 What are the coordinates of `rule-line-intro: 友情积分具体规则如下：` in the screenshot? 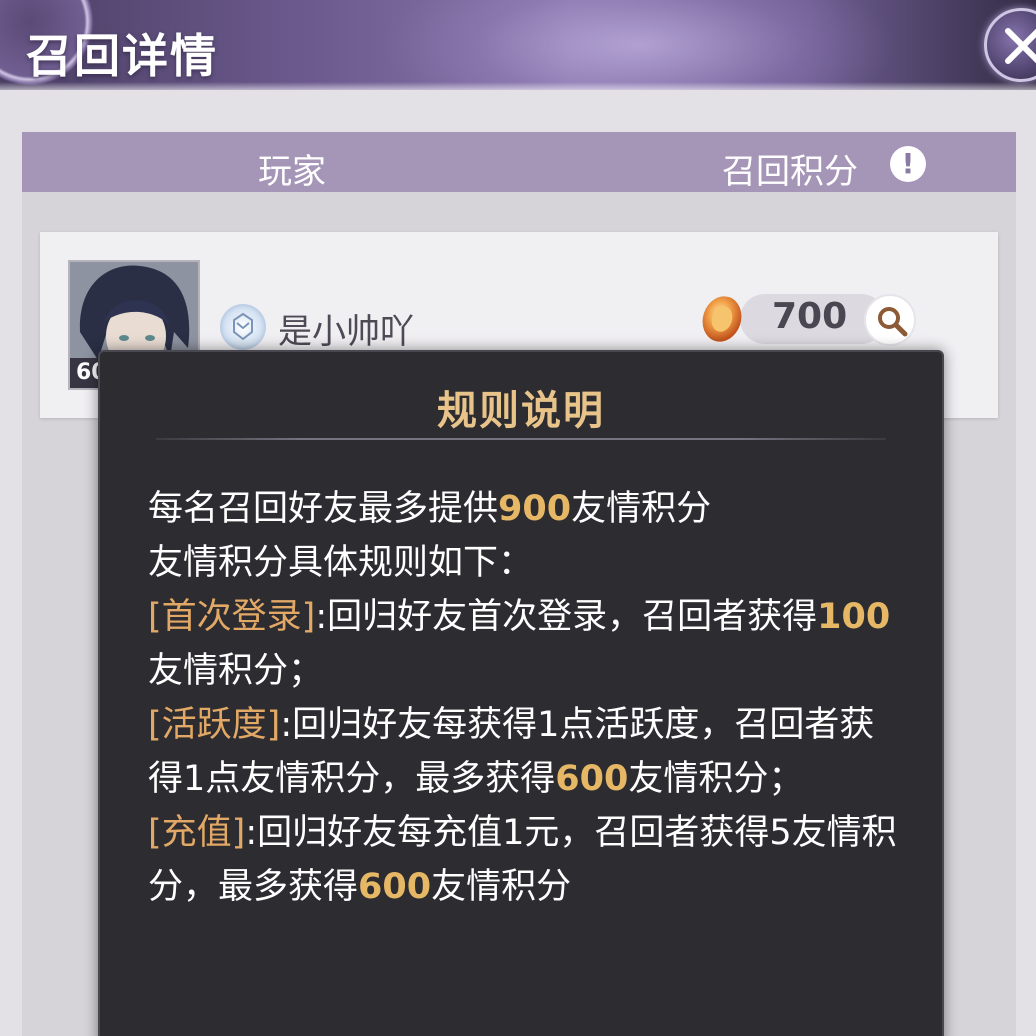 It's located at (341, 563).